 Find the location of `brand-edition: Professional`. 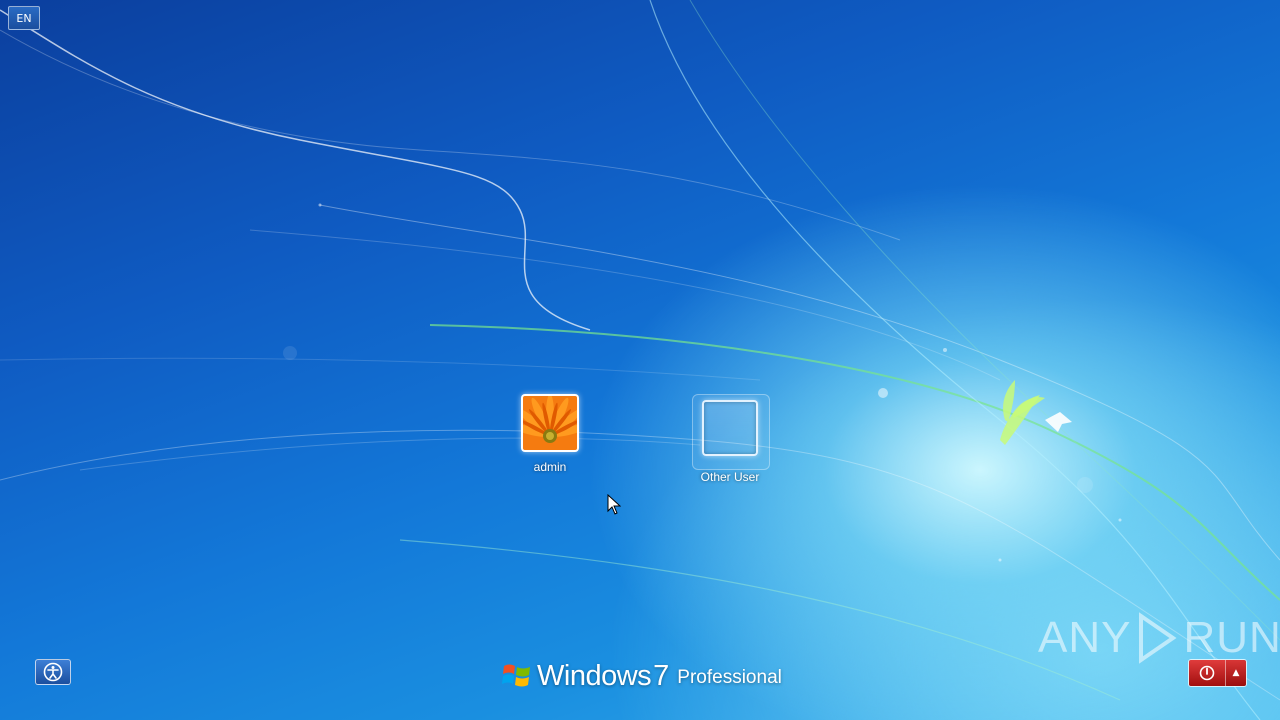

brand-edition: Professional is located at coordinates (729, 677).